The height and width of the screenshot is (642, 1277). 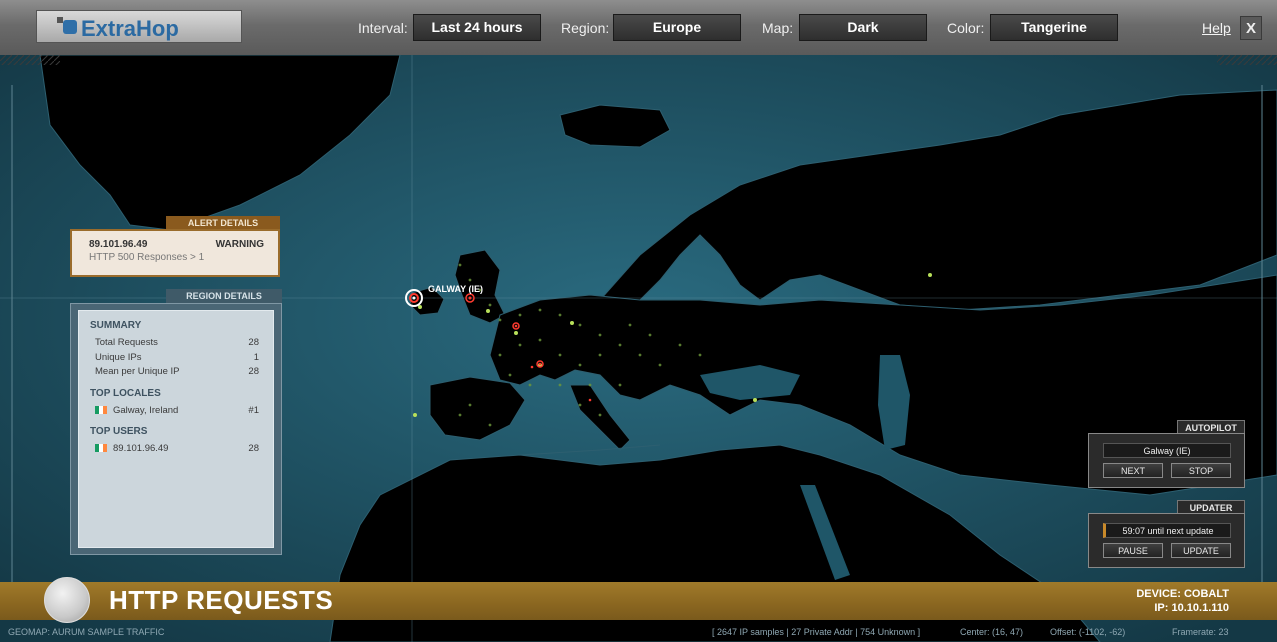 What do you see at coordinates (966, 28) in the screenshot?
I see `color-label: Color:` at bounding box center [966, 28].